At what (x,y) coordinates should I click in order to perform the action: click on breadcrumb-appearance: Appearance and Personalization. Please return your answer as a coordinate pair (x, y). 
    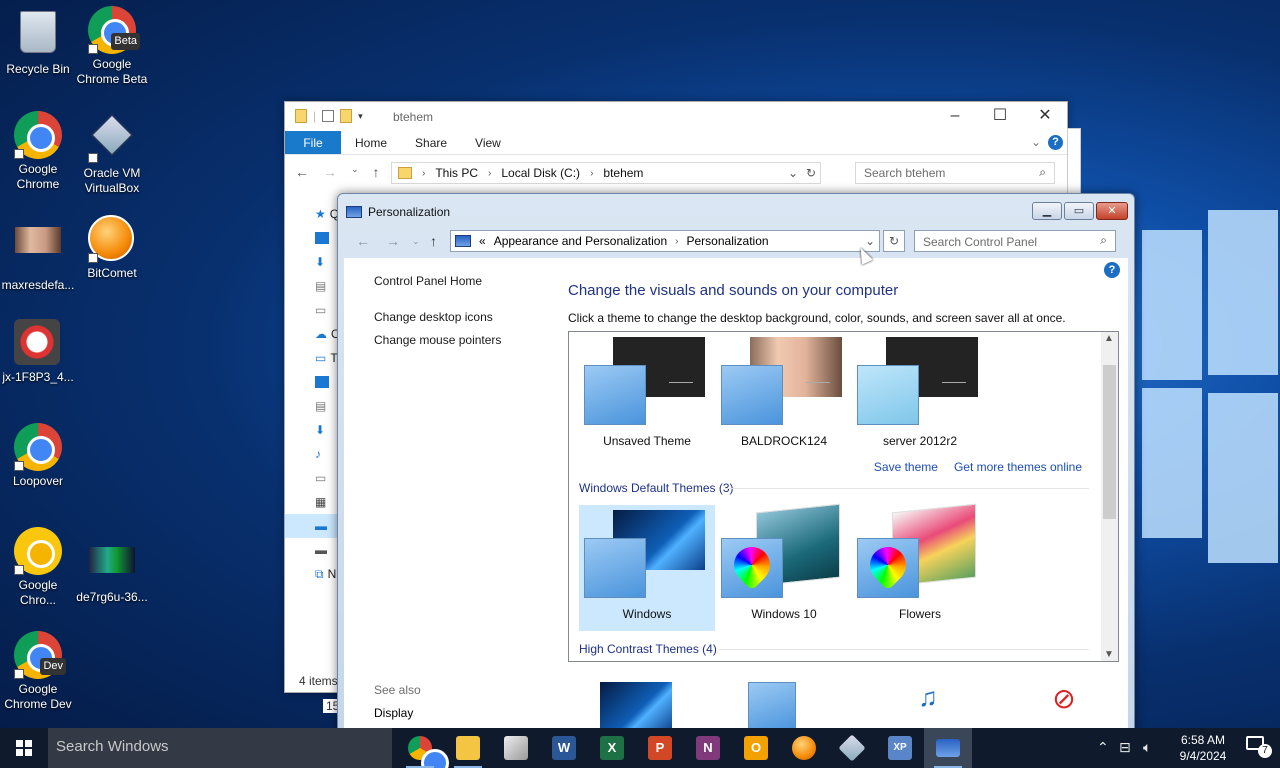
    Looking at the image, I should click on (580, 241).